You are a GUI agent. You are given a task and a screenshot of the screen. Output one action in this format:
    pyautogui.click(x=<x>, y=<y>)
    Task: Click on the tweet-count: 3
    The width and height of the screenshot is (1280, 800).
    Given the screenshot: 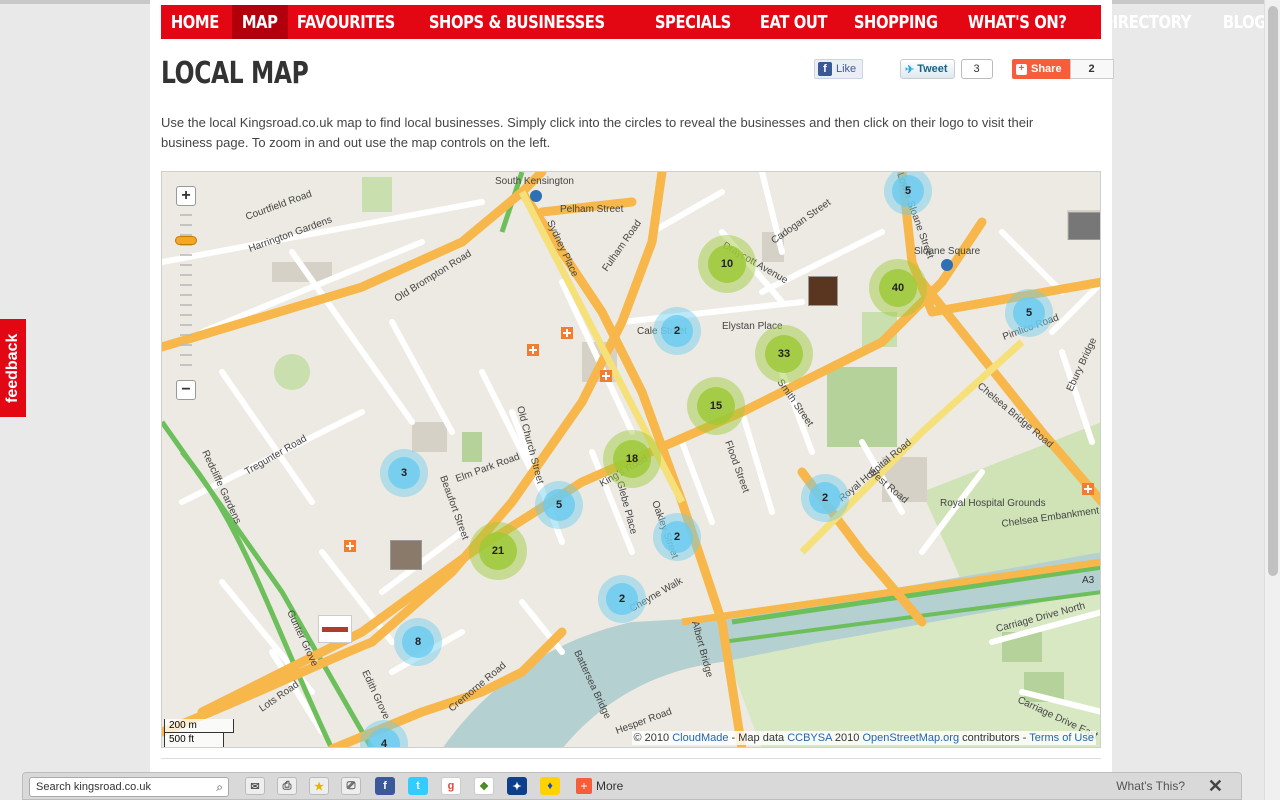 What is the action you would take?
    pyautogui.click(x=976, y=69)
    